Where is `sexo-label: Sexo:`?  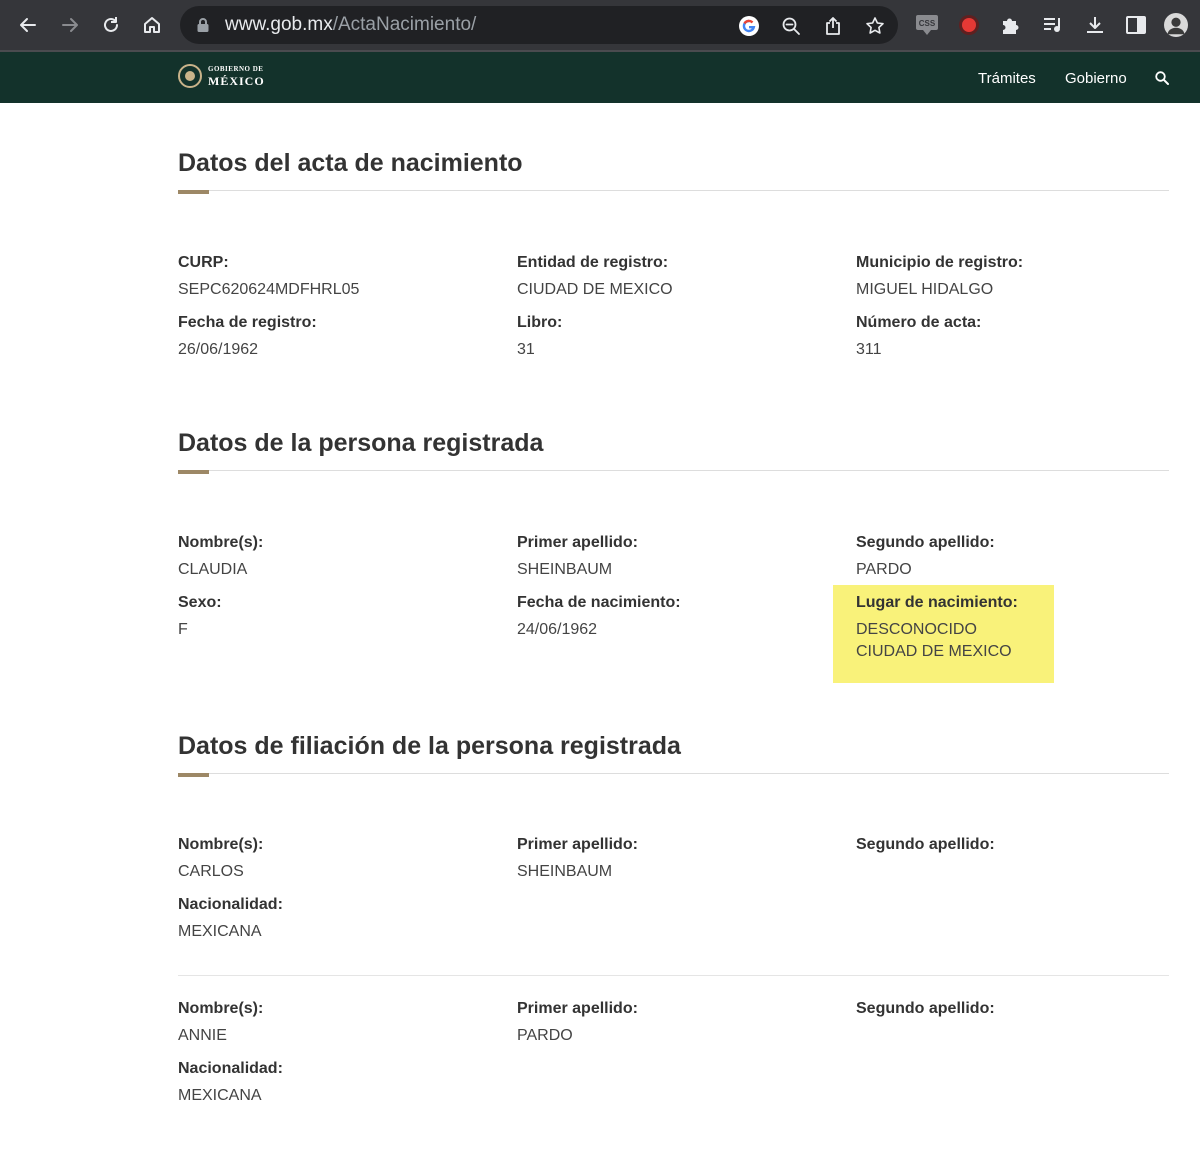 sexo-label: Sexo: is located at coordinates (200, 602).